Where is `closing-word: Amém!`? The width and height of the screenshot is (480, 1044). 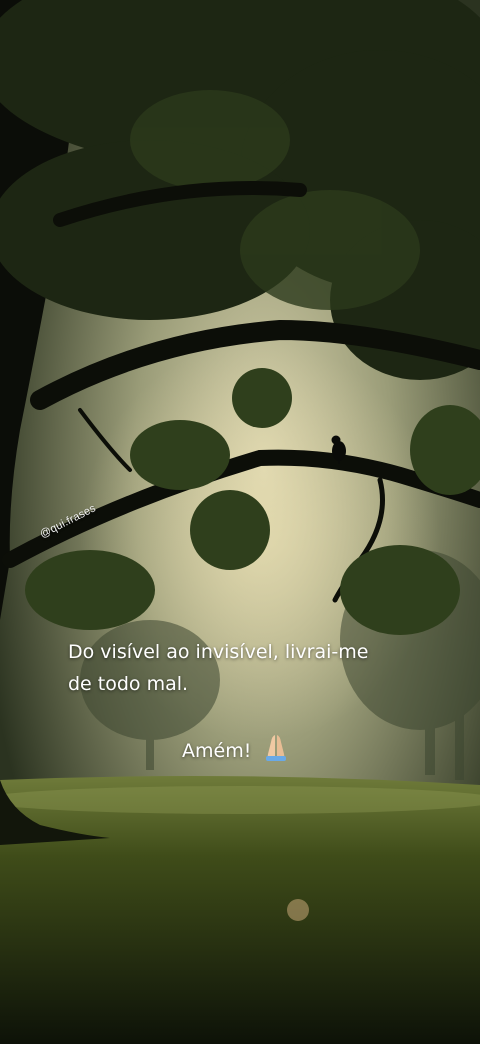
closing-word: Amém! is located at coordinates (217, 751).